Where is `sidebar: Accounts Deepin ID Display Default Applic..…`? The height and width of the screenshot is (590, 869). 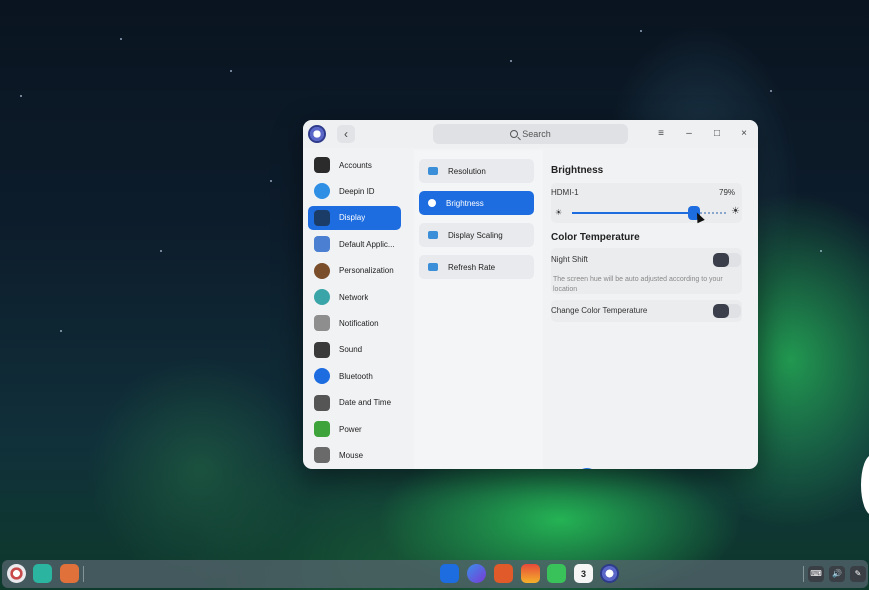 sidebar: Accounts Deepin ID Display Default Applic..… is located at coordinates (355, 309).